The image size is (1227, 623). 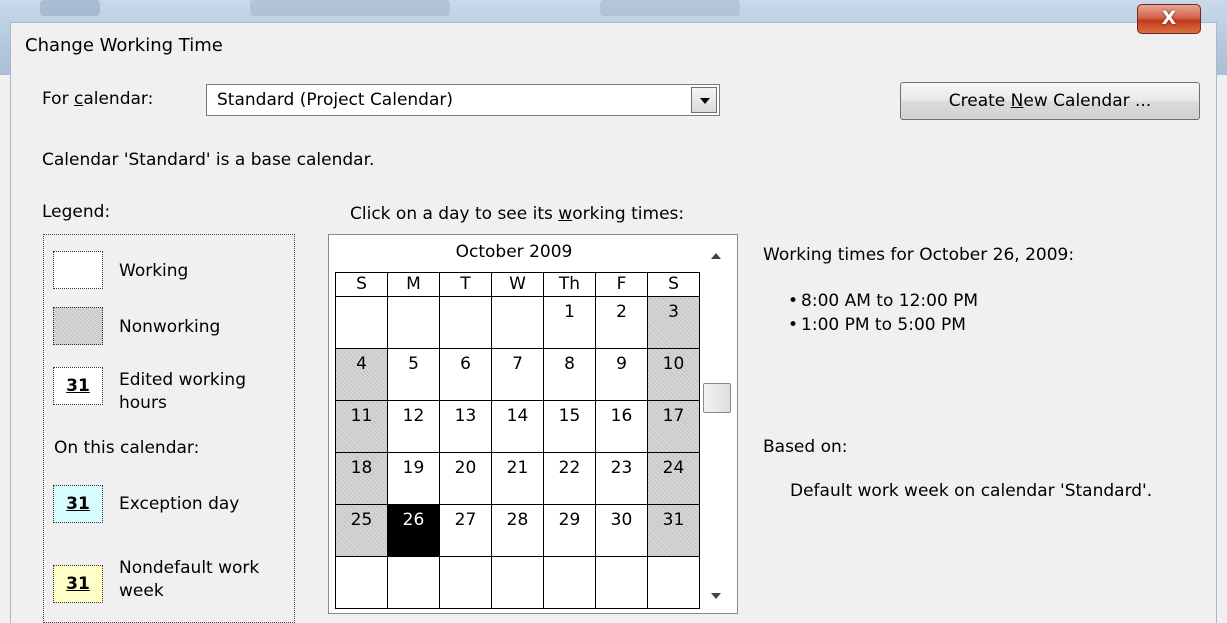 What do you see at coordinates (78, 504) in the screenshot?
I see `exception-day-swatch: 31` at bounding box center [78, 504].